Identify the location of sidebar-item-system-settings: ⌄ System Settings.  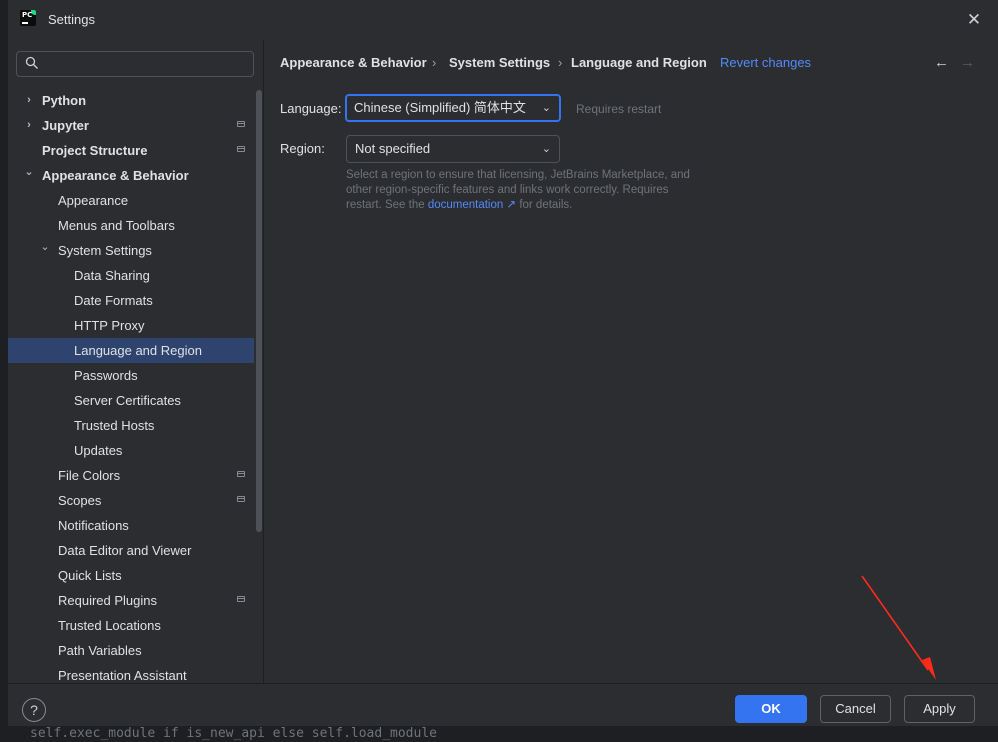
(135, 250).